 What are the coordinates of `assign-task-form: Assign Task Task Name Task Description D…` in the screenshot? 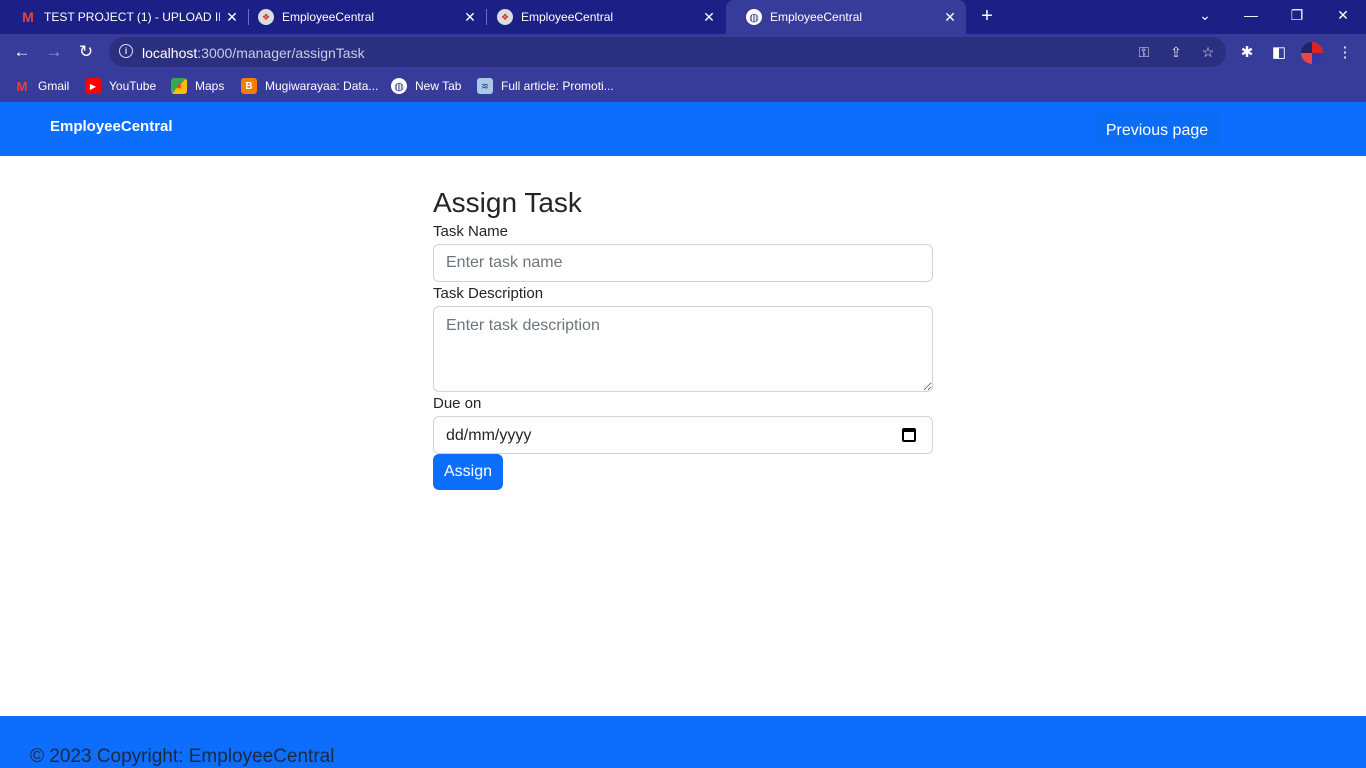 It's located at (683, 338).